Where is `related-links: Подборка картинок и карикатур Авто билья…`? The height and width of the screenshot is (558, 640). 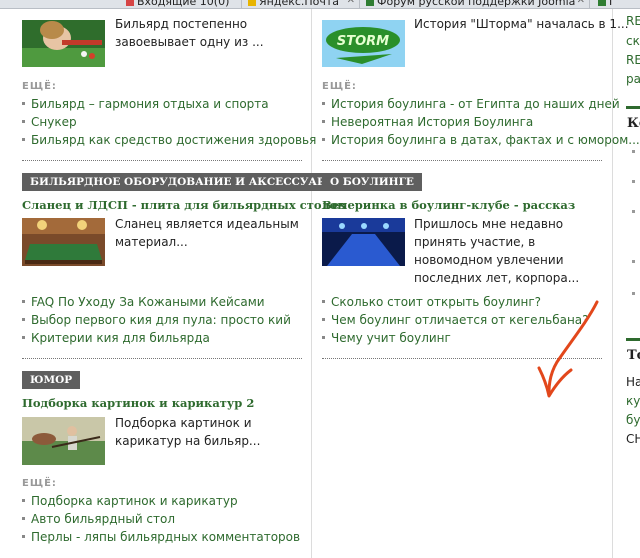
related-links: Подборка картинок и карикатур Авто билья… is located at coordinates (161, 519).